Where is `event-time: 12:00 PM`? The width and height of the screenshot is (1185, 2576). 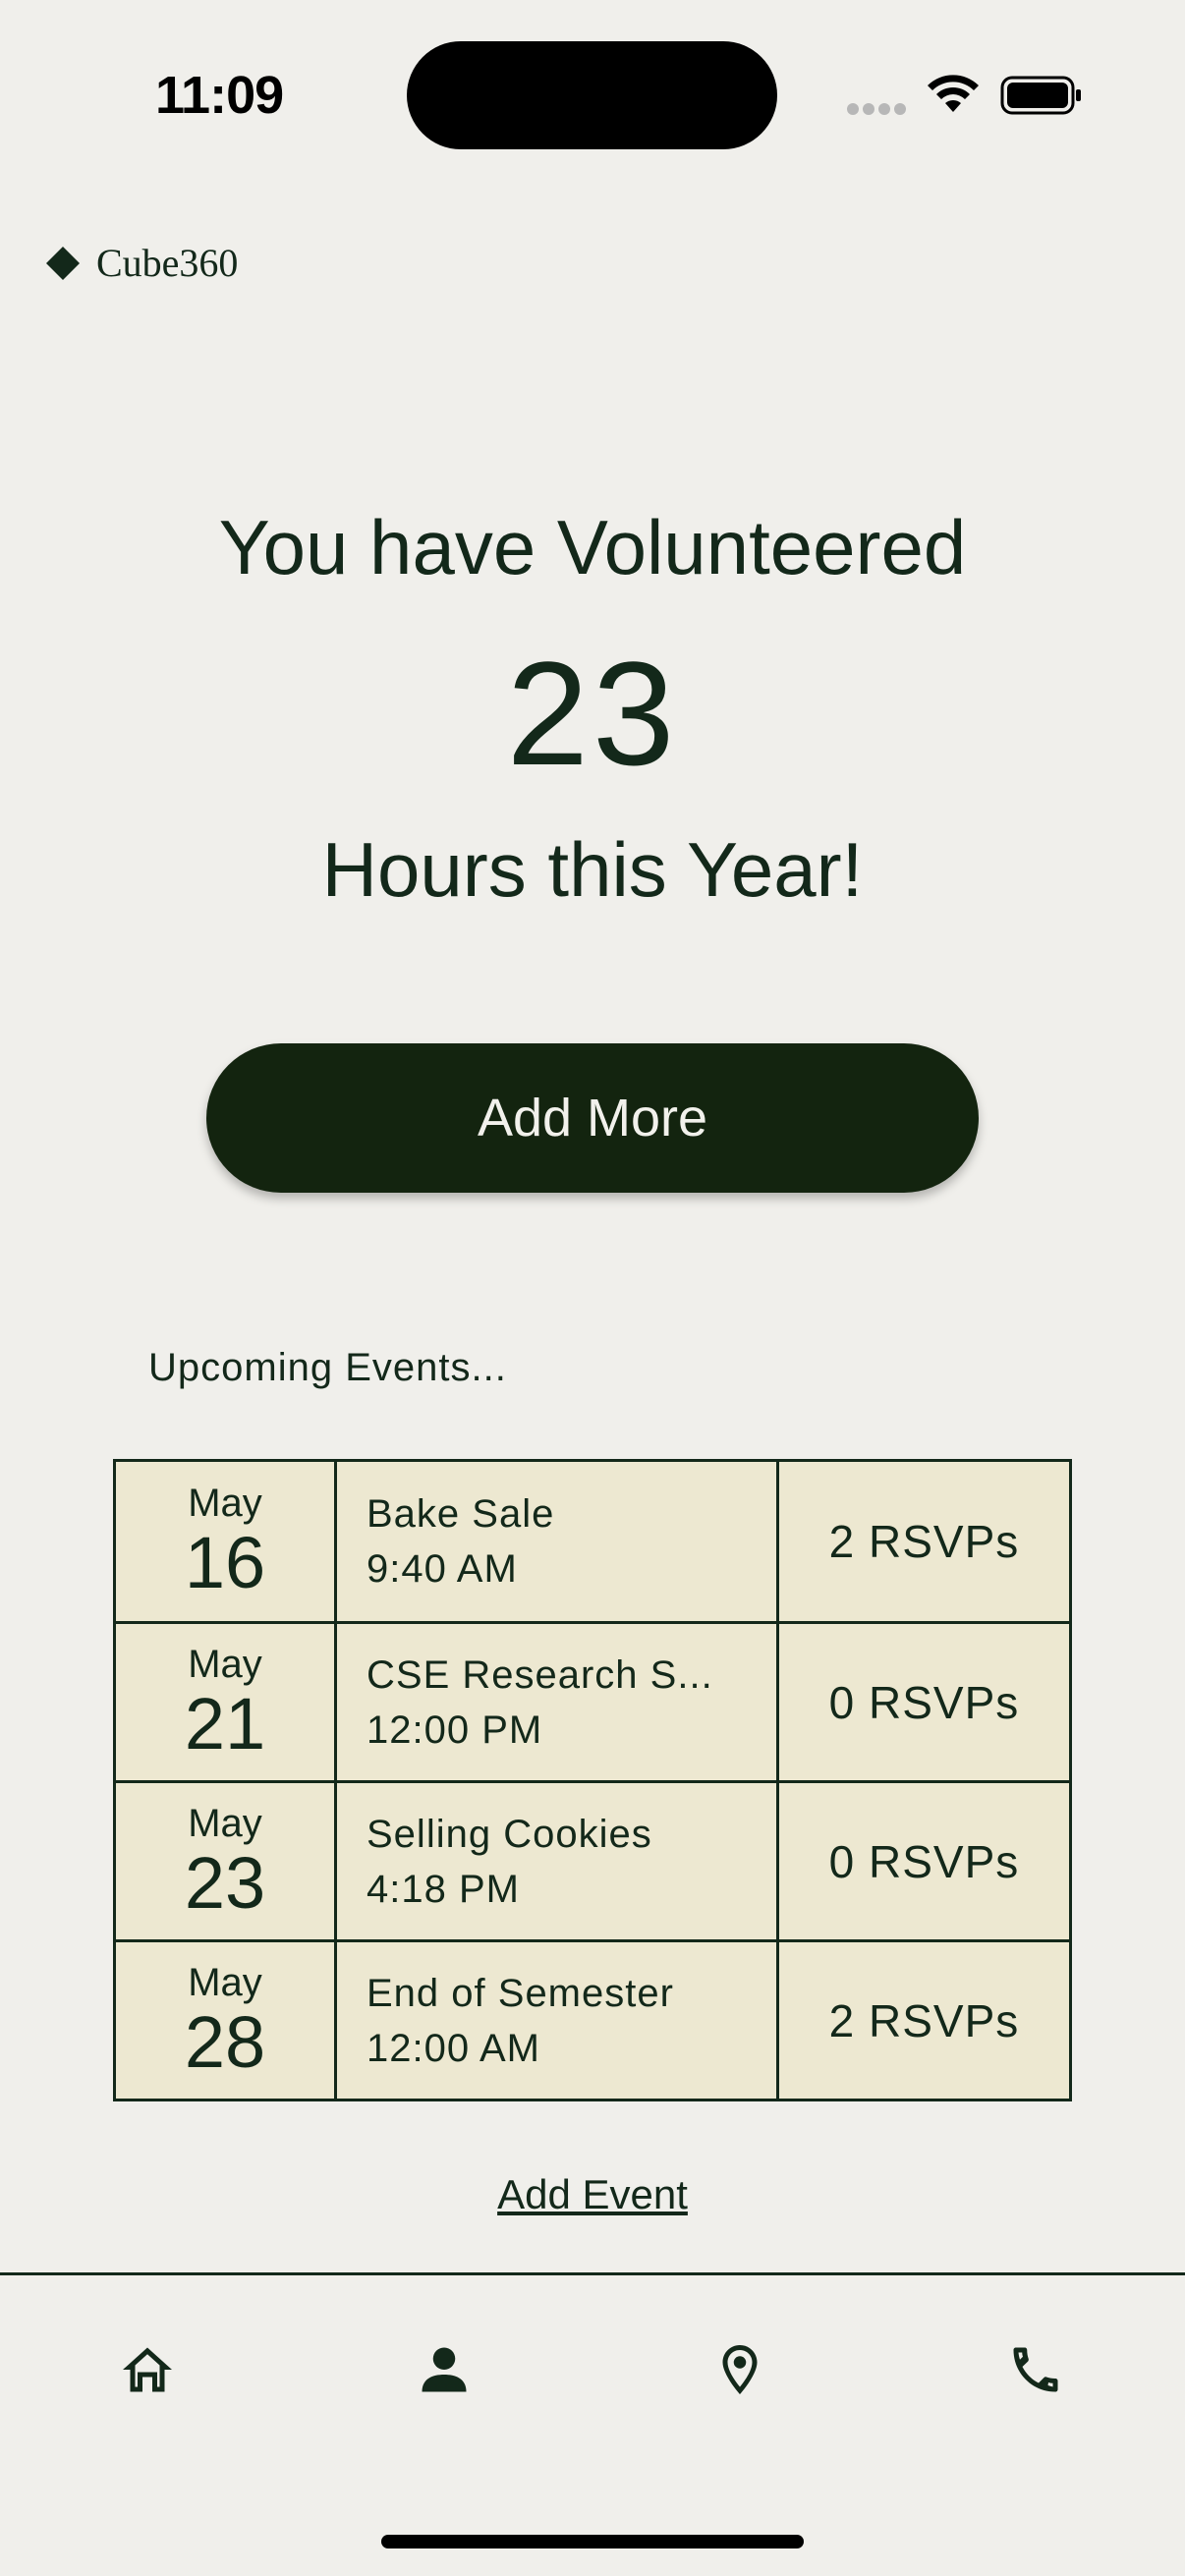
event-time: 12:00 PM is located at coordinates (455, 1730).